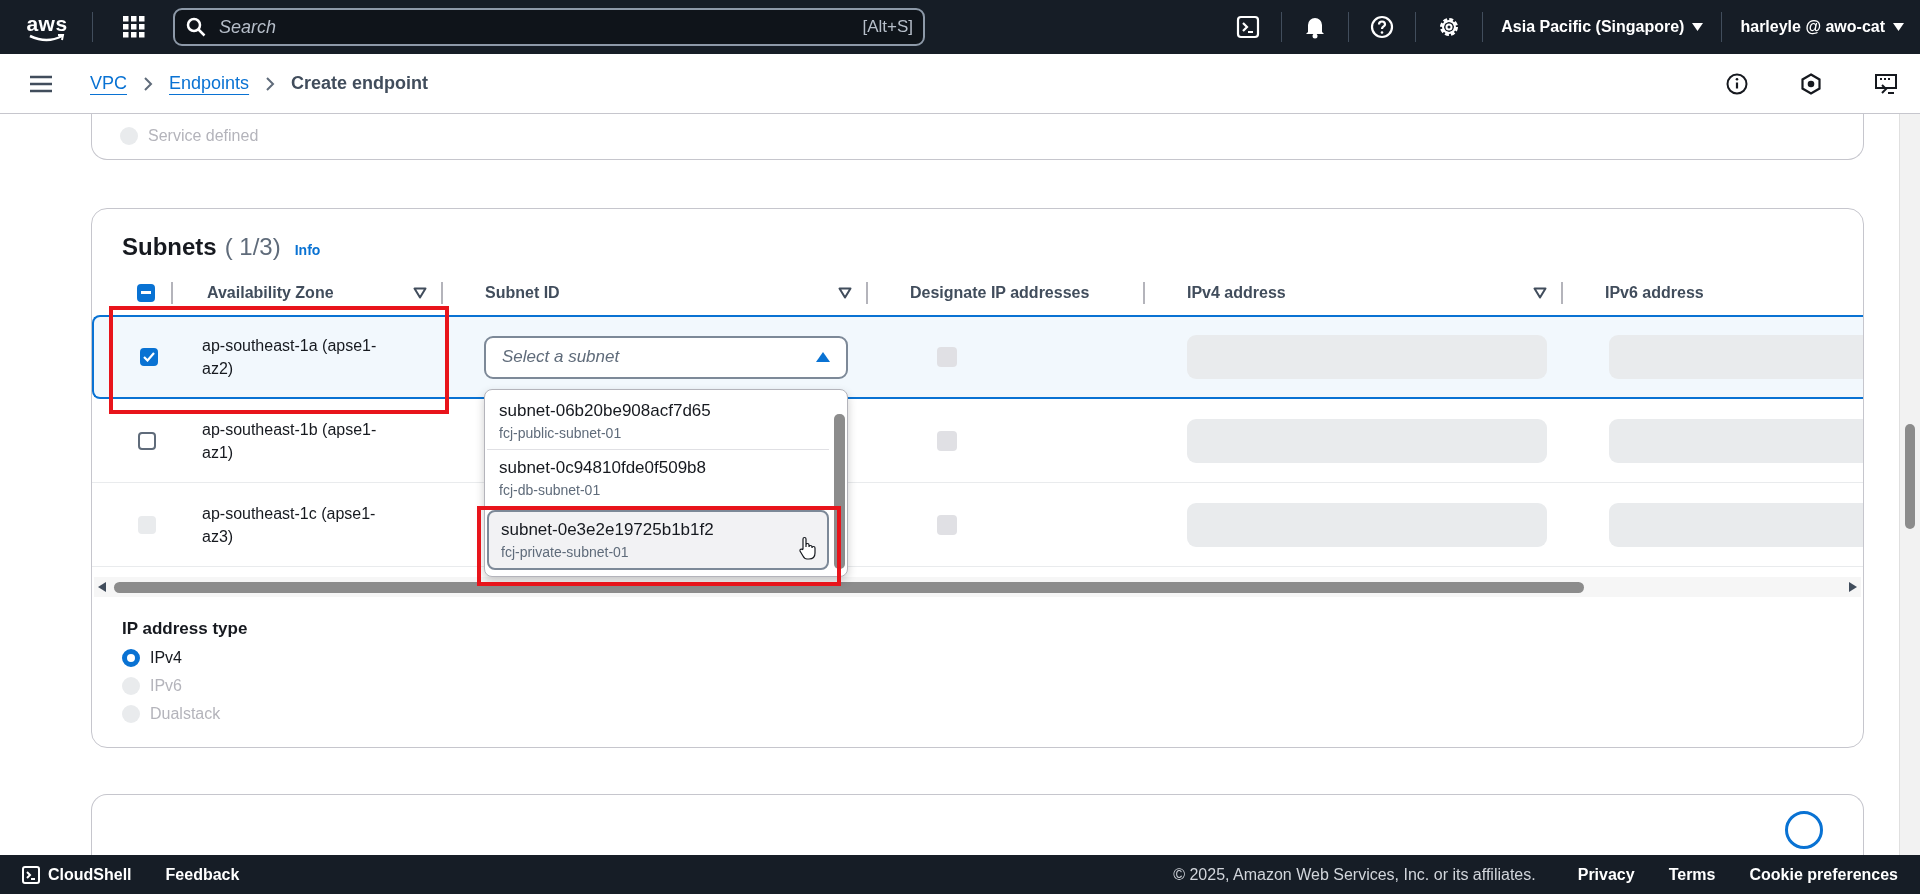 The height and width of the screenshot is (894, 1920). I want to click on copyright-text: © 2025, Amazon Web Services, Inc. or its affiliates., so click(1354, 874).